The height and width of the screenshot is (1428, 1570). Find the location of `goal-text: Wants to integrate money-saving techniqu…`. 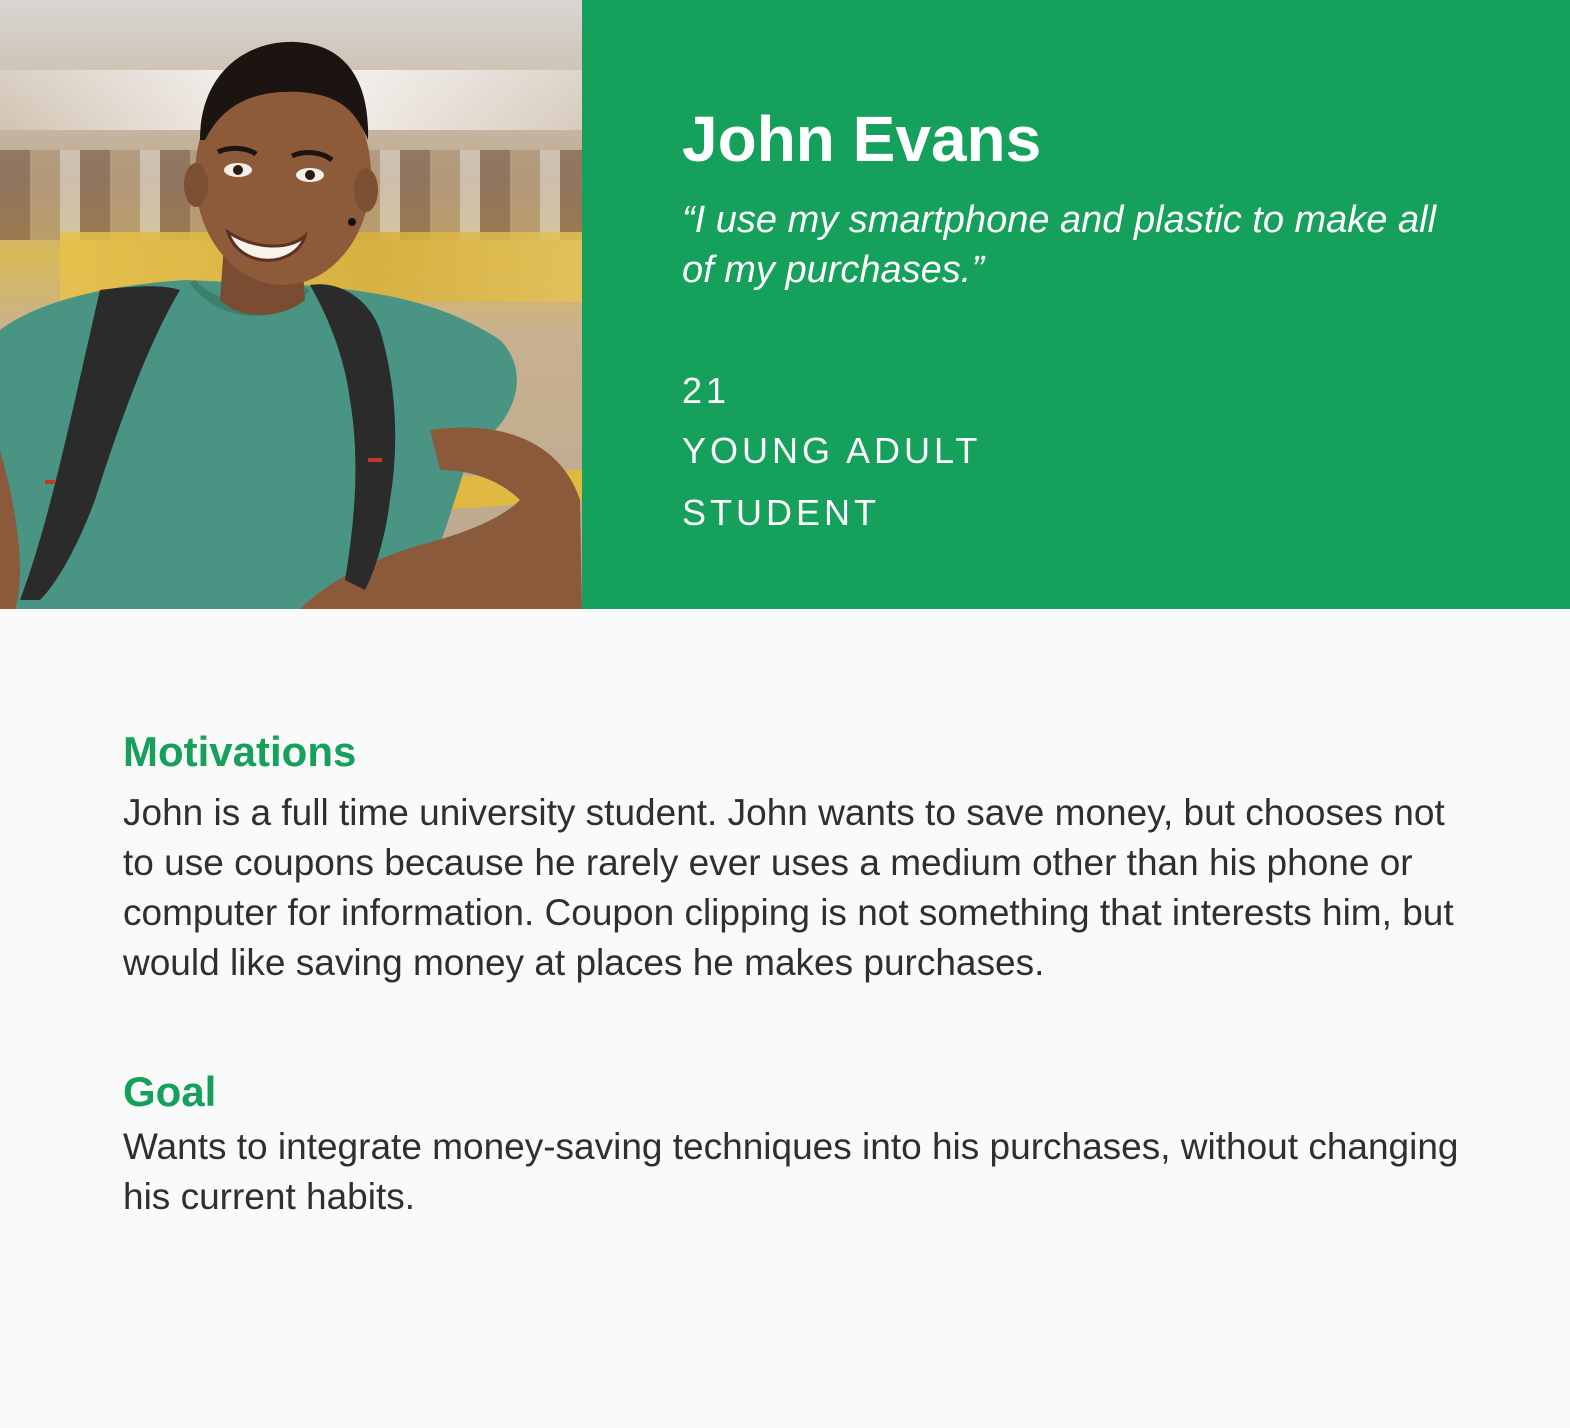

goal-text: Wants to integrate money-saving techniqu… is located at coordinates (791, 1171).